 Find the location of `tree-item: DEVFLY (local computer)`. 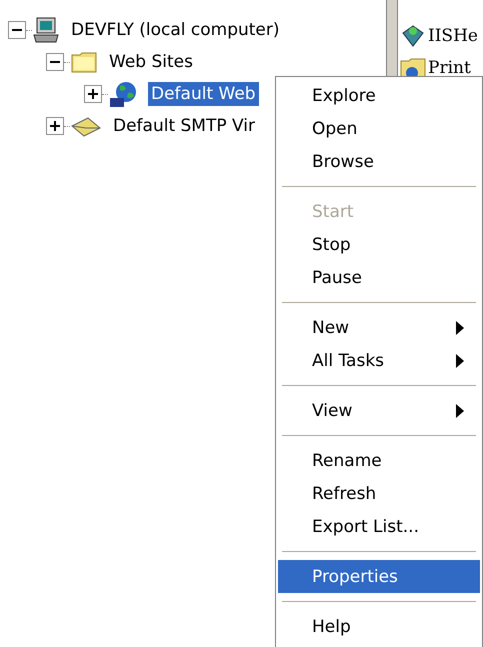

tree-item: DEVFLY (local computer) is located at coordinates (175, 30).